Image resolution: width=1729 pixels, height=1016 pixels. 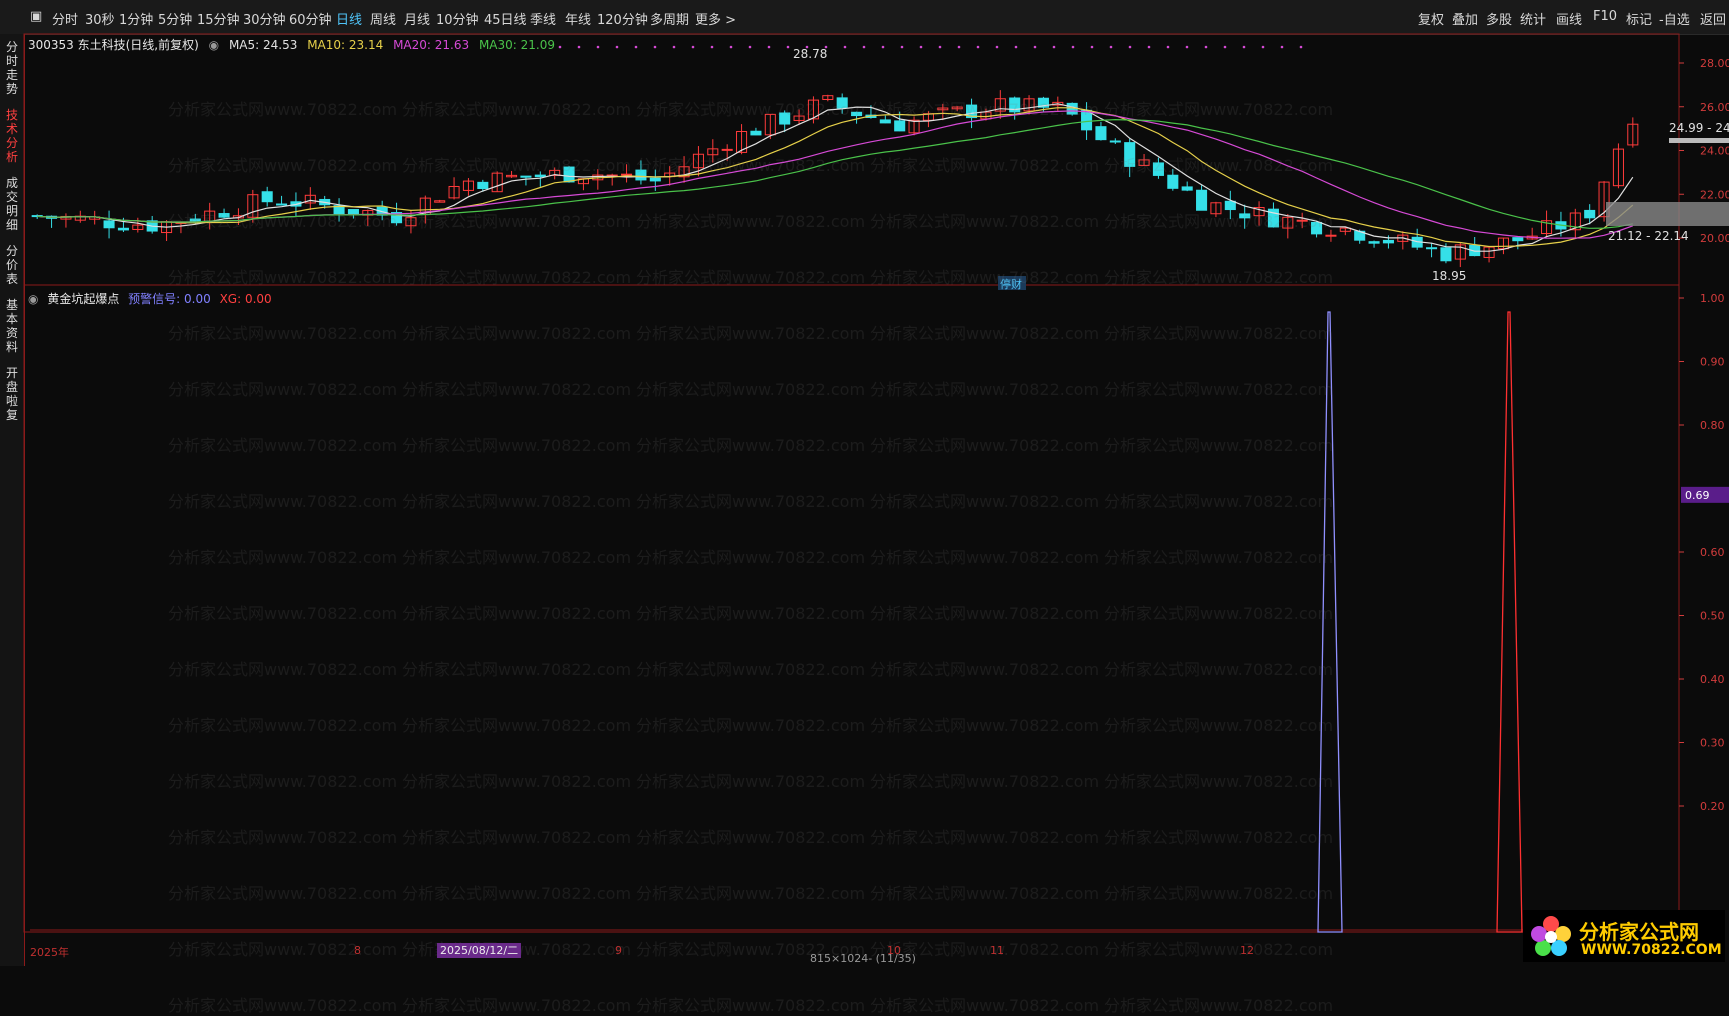 I want to click on flower-logo-icon, so click(x=1551, y=936).